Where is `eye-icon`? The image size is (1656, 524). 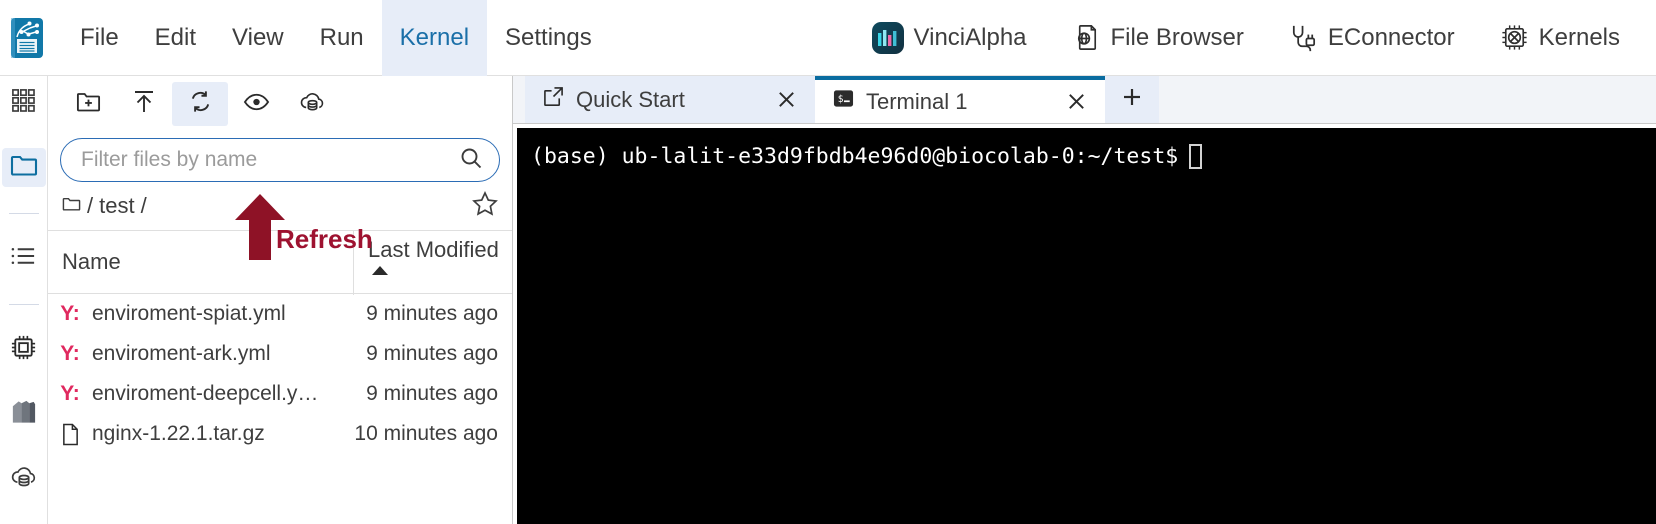
eye-icon is located at coordinates (256, 104).